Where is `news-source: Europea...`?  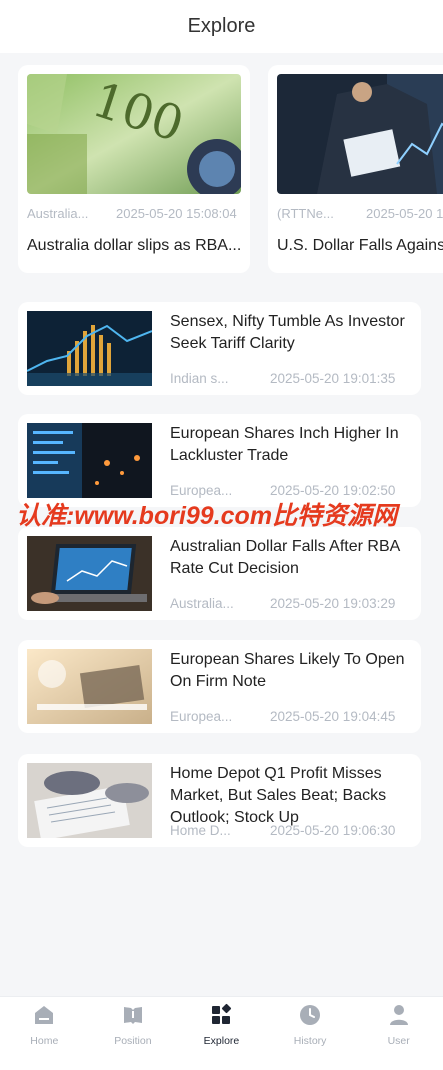 news-source: Europea... is located at coordinates (201, 716).